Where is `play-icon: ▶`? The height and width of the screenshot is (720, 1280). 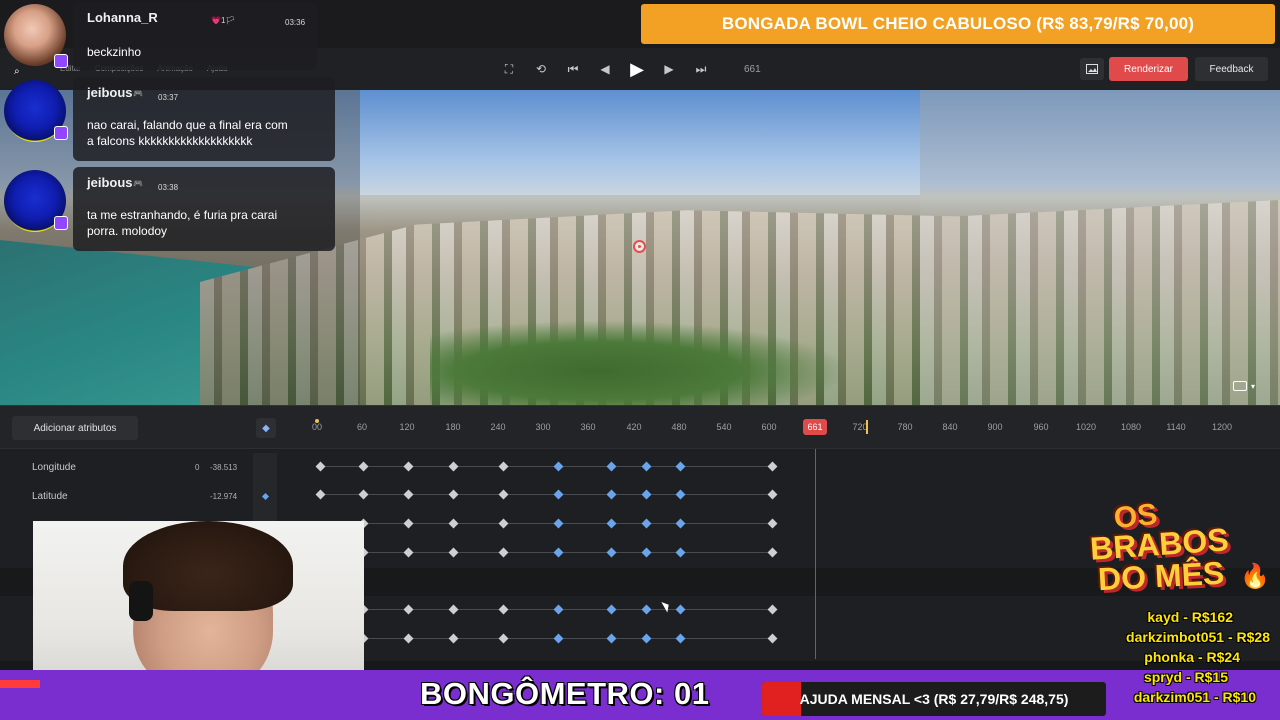 play-icon: ▶ is located at coordinates (637, 69).